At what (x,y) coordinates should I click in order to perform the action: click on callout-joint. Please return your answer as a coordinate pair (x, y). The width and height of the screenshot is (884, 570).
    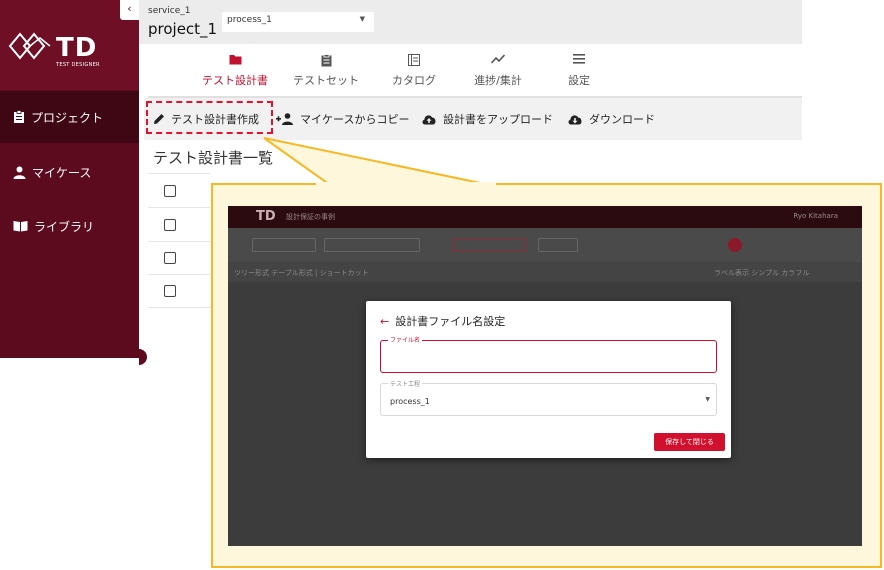
    Looking at the image, I should click on (406, 184).